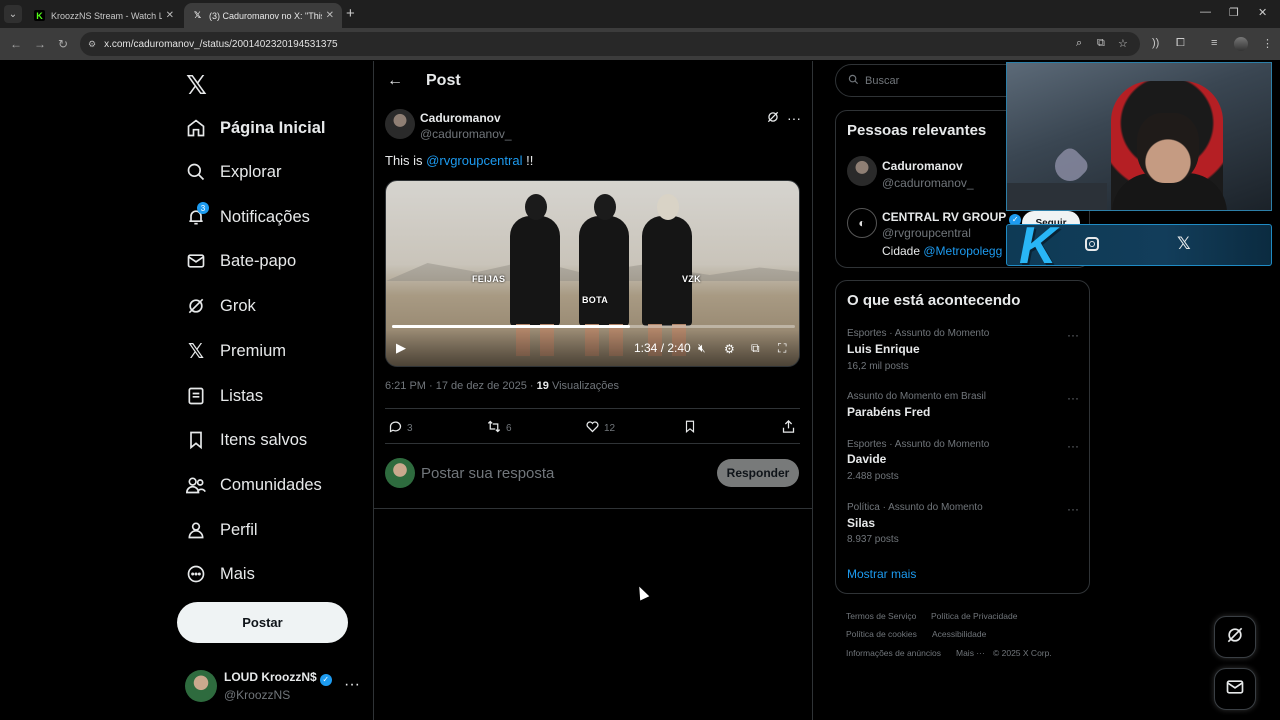 This screenshot has height=720, width=1280. I want to click on post-button: Postar, so click(262, 622).